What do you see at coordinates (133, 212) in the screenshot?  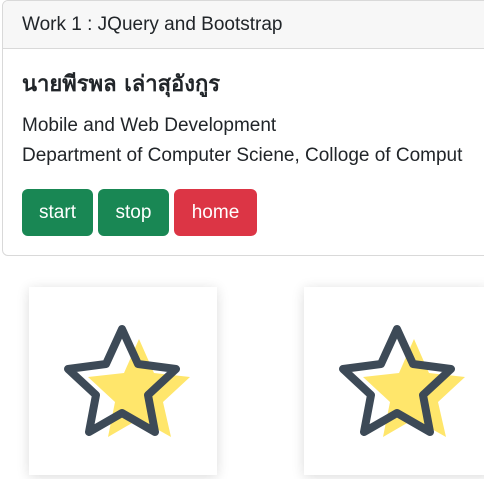 I see `stop-button: stop` at bounding box center [133, 212].